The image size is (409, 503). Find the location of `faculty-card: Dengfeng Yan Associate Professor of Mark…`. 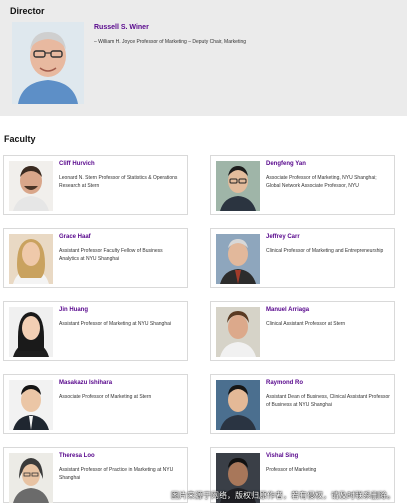

faculty-card: Dengfeng Yan Associate Professor of Mark… is located at coordinates (302, 185).